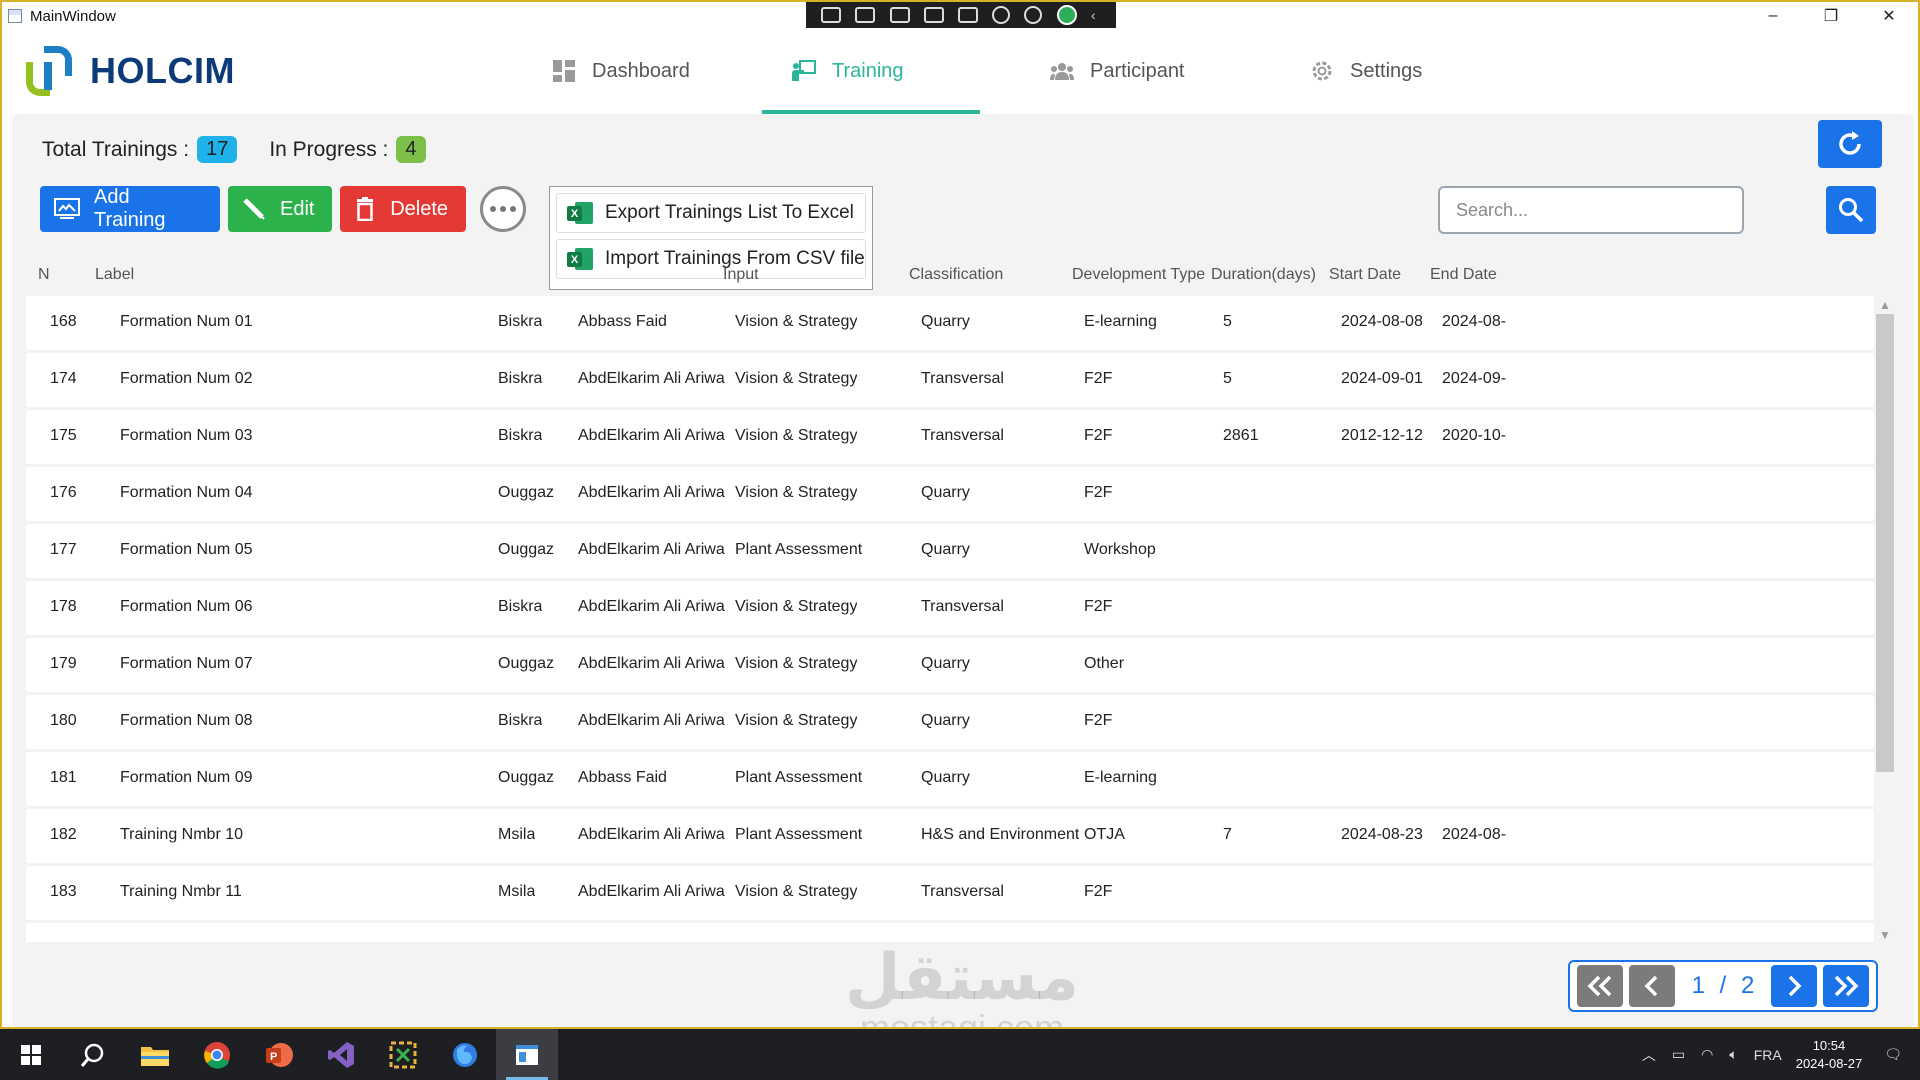 The height and width of the screenshot is (1080, 1920). What do you see at coordinates (44, 275) in the screenshot?
I see `column-header-n: N` at bounding box center [44, 275].